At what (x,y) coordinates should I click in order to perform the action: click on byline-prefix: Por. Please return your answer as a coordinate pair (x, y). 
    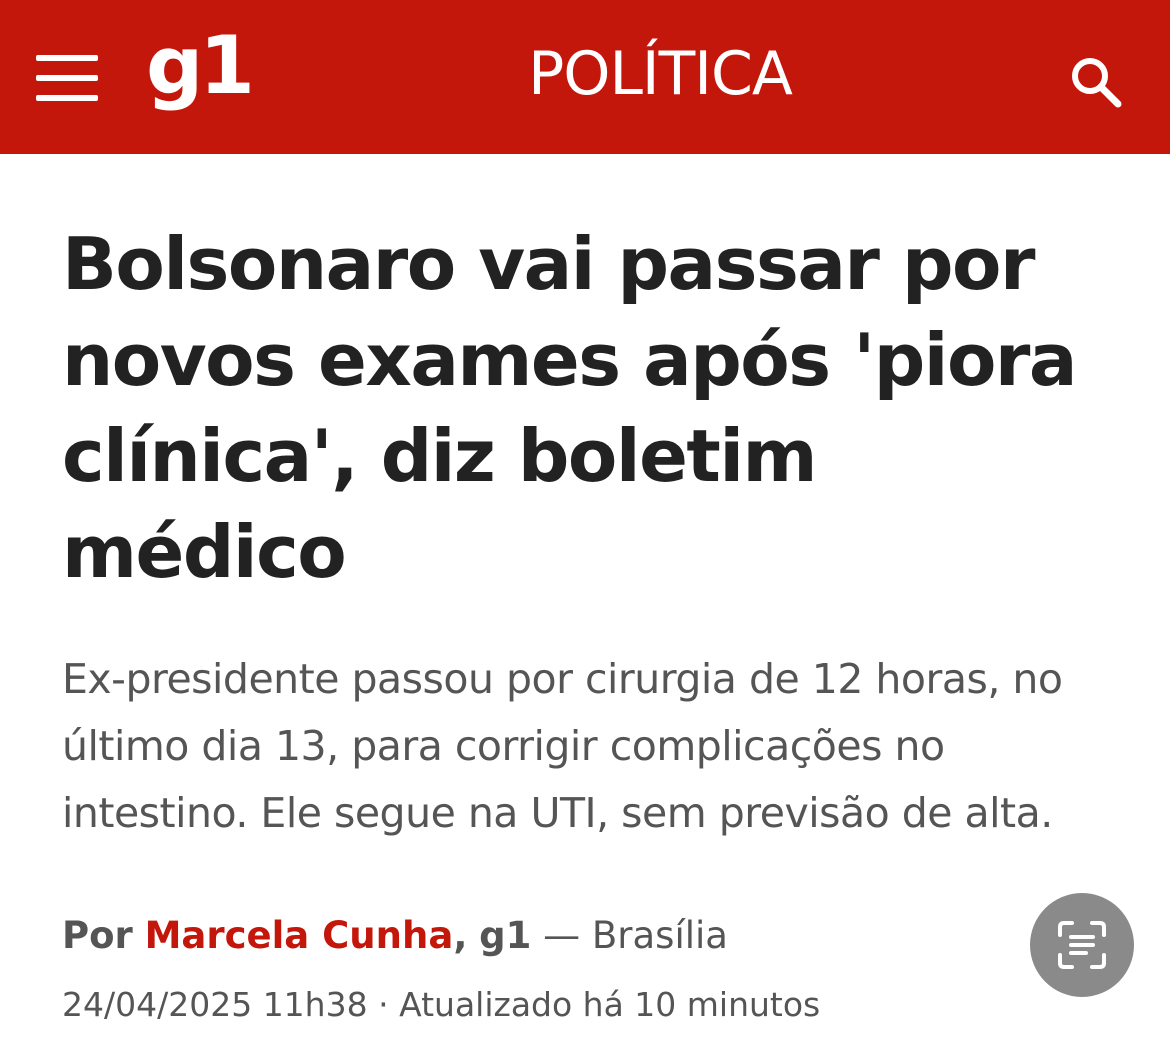
    Looking at the image, I should click on (97, 935).